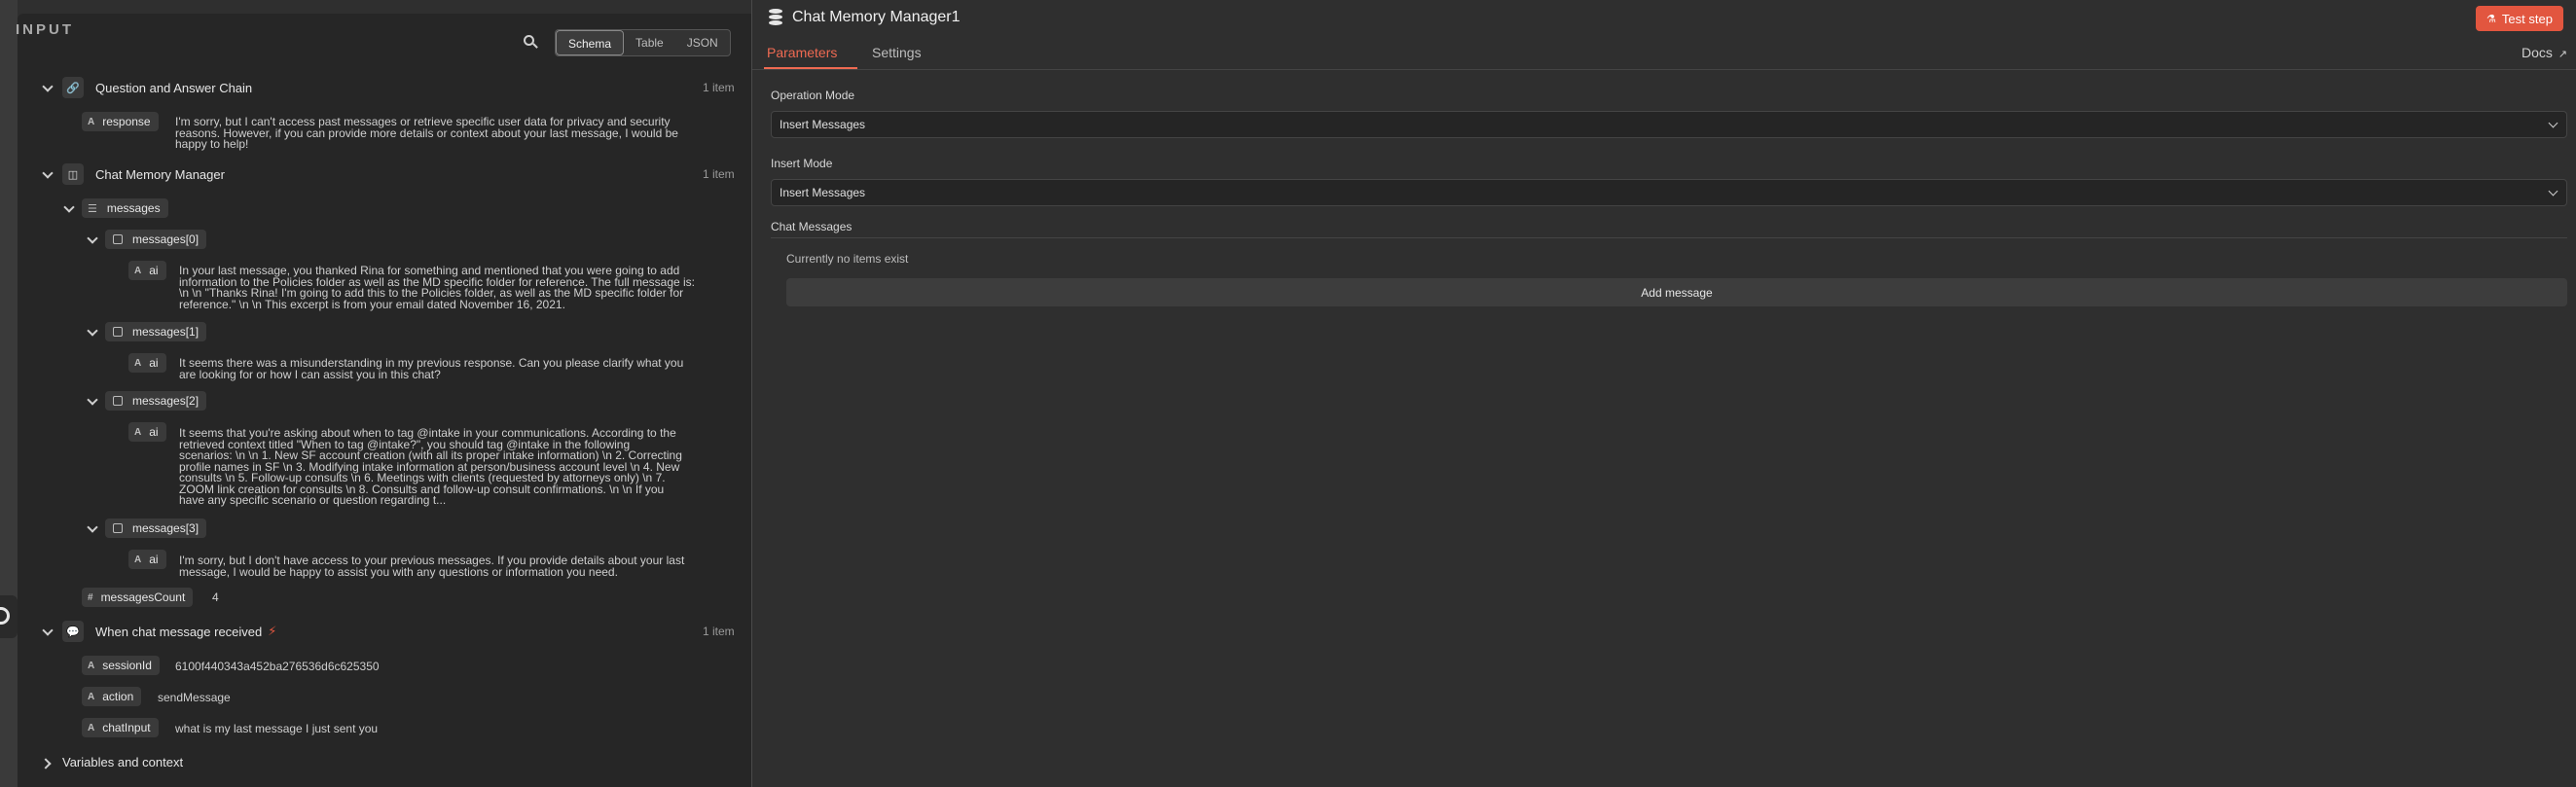 The image size is (2576, 787). What do you see at coordinates (212, 144) in the screenshot?
I see `value-line: happy to help!` at bounding box center [212, 144].